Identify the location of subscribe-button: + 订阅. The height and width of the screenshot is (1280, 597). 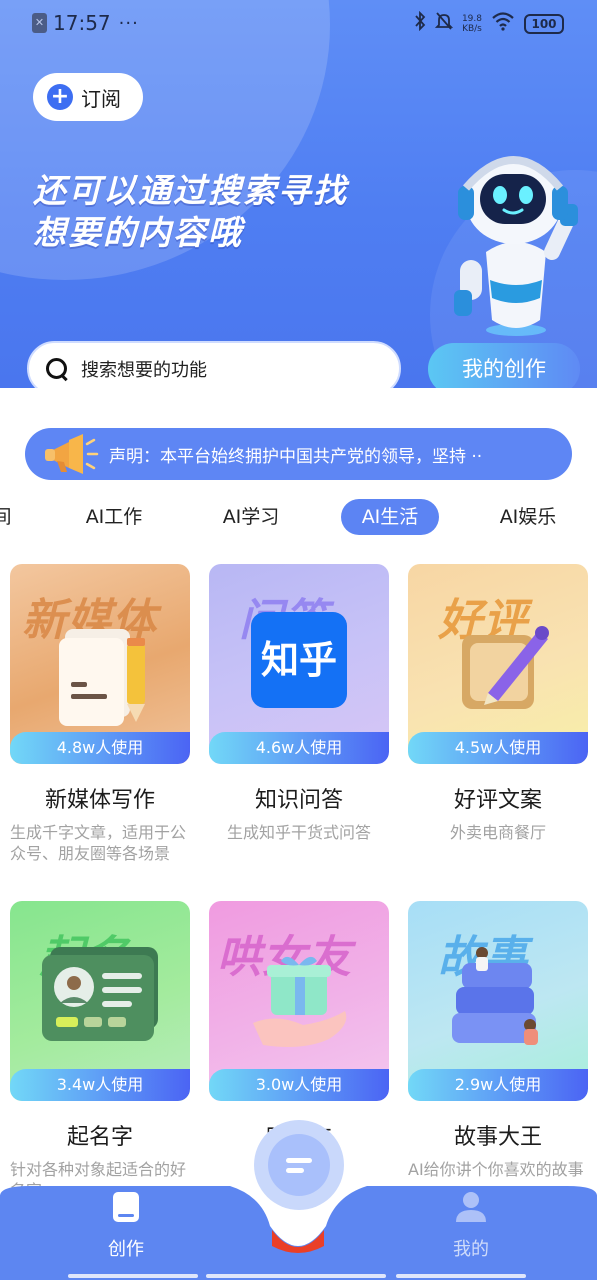
(88, 97).